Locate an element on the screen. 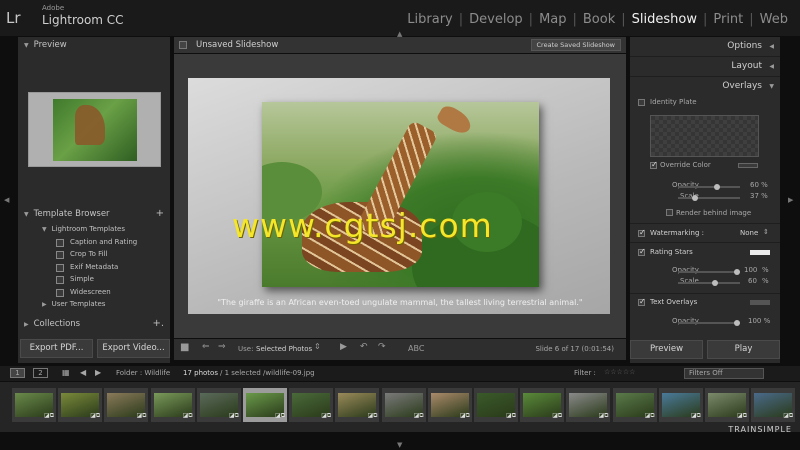 The image size is (800, 450). rs-scale-slider is located at coordinates (709, 283).